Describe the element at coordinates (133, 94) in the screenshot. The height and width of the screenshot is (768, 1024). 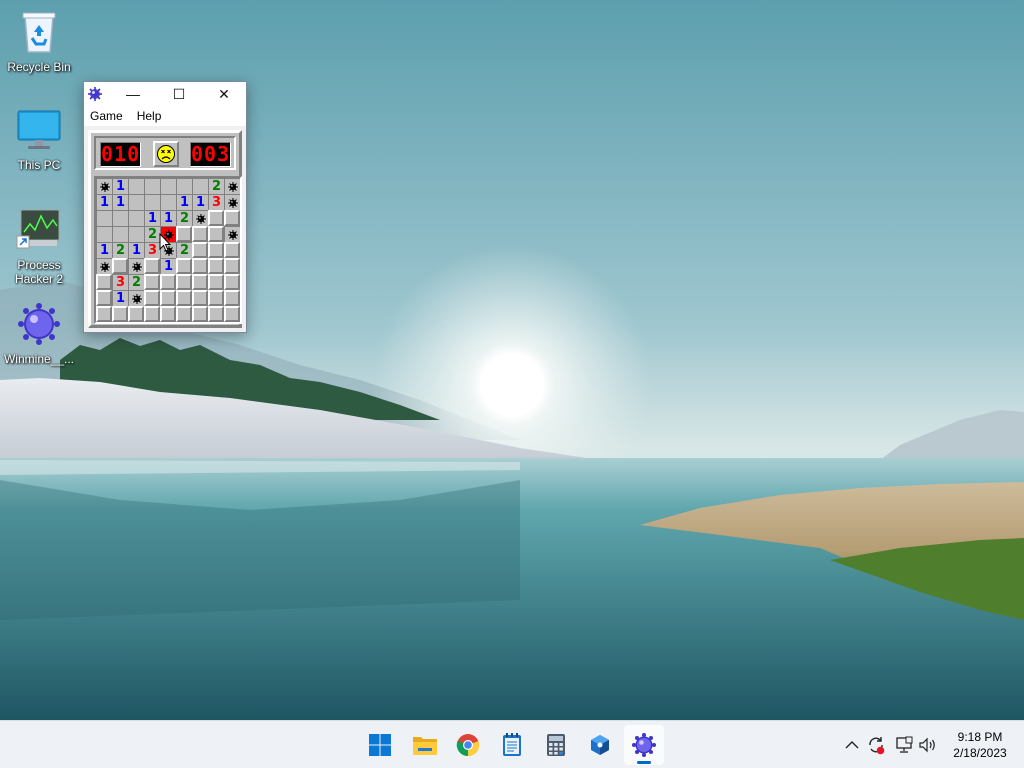
I see `minimize-button: —` at that location.